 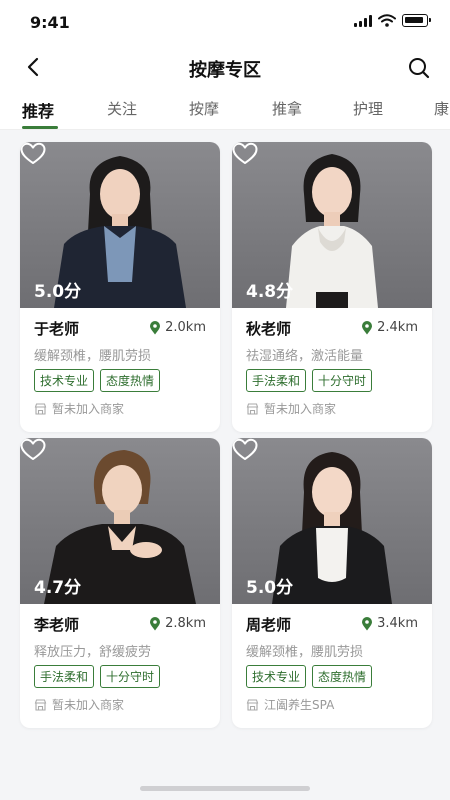 I want to click on status-time: 9:41, so click(x=50, y=22).